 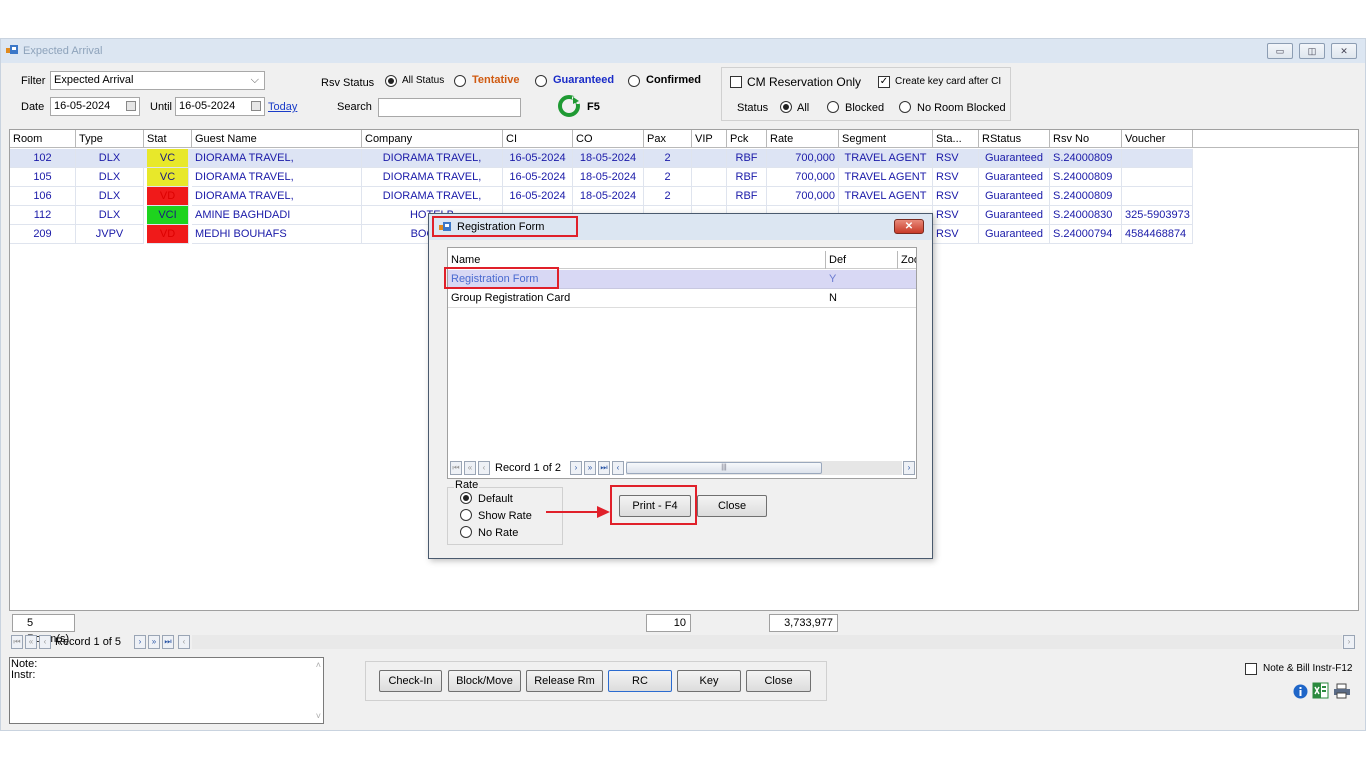 What do you see at coordinates (578, 512) in the screenshot?
I see `annotation-arrow-icon` at bounding box center [578, 512].